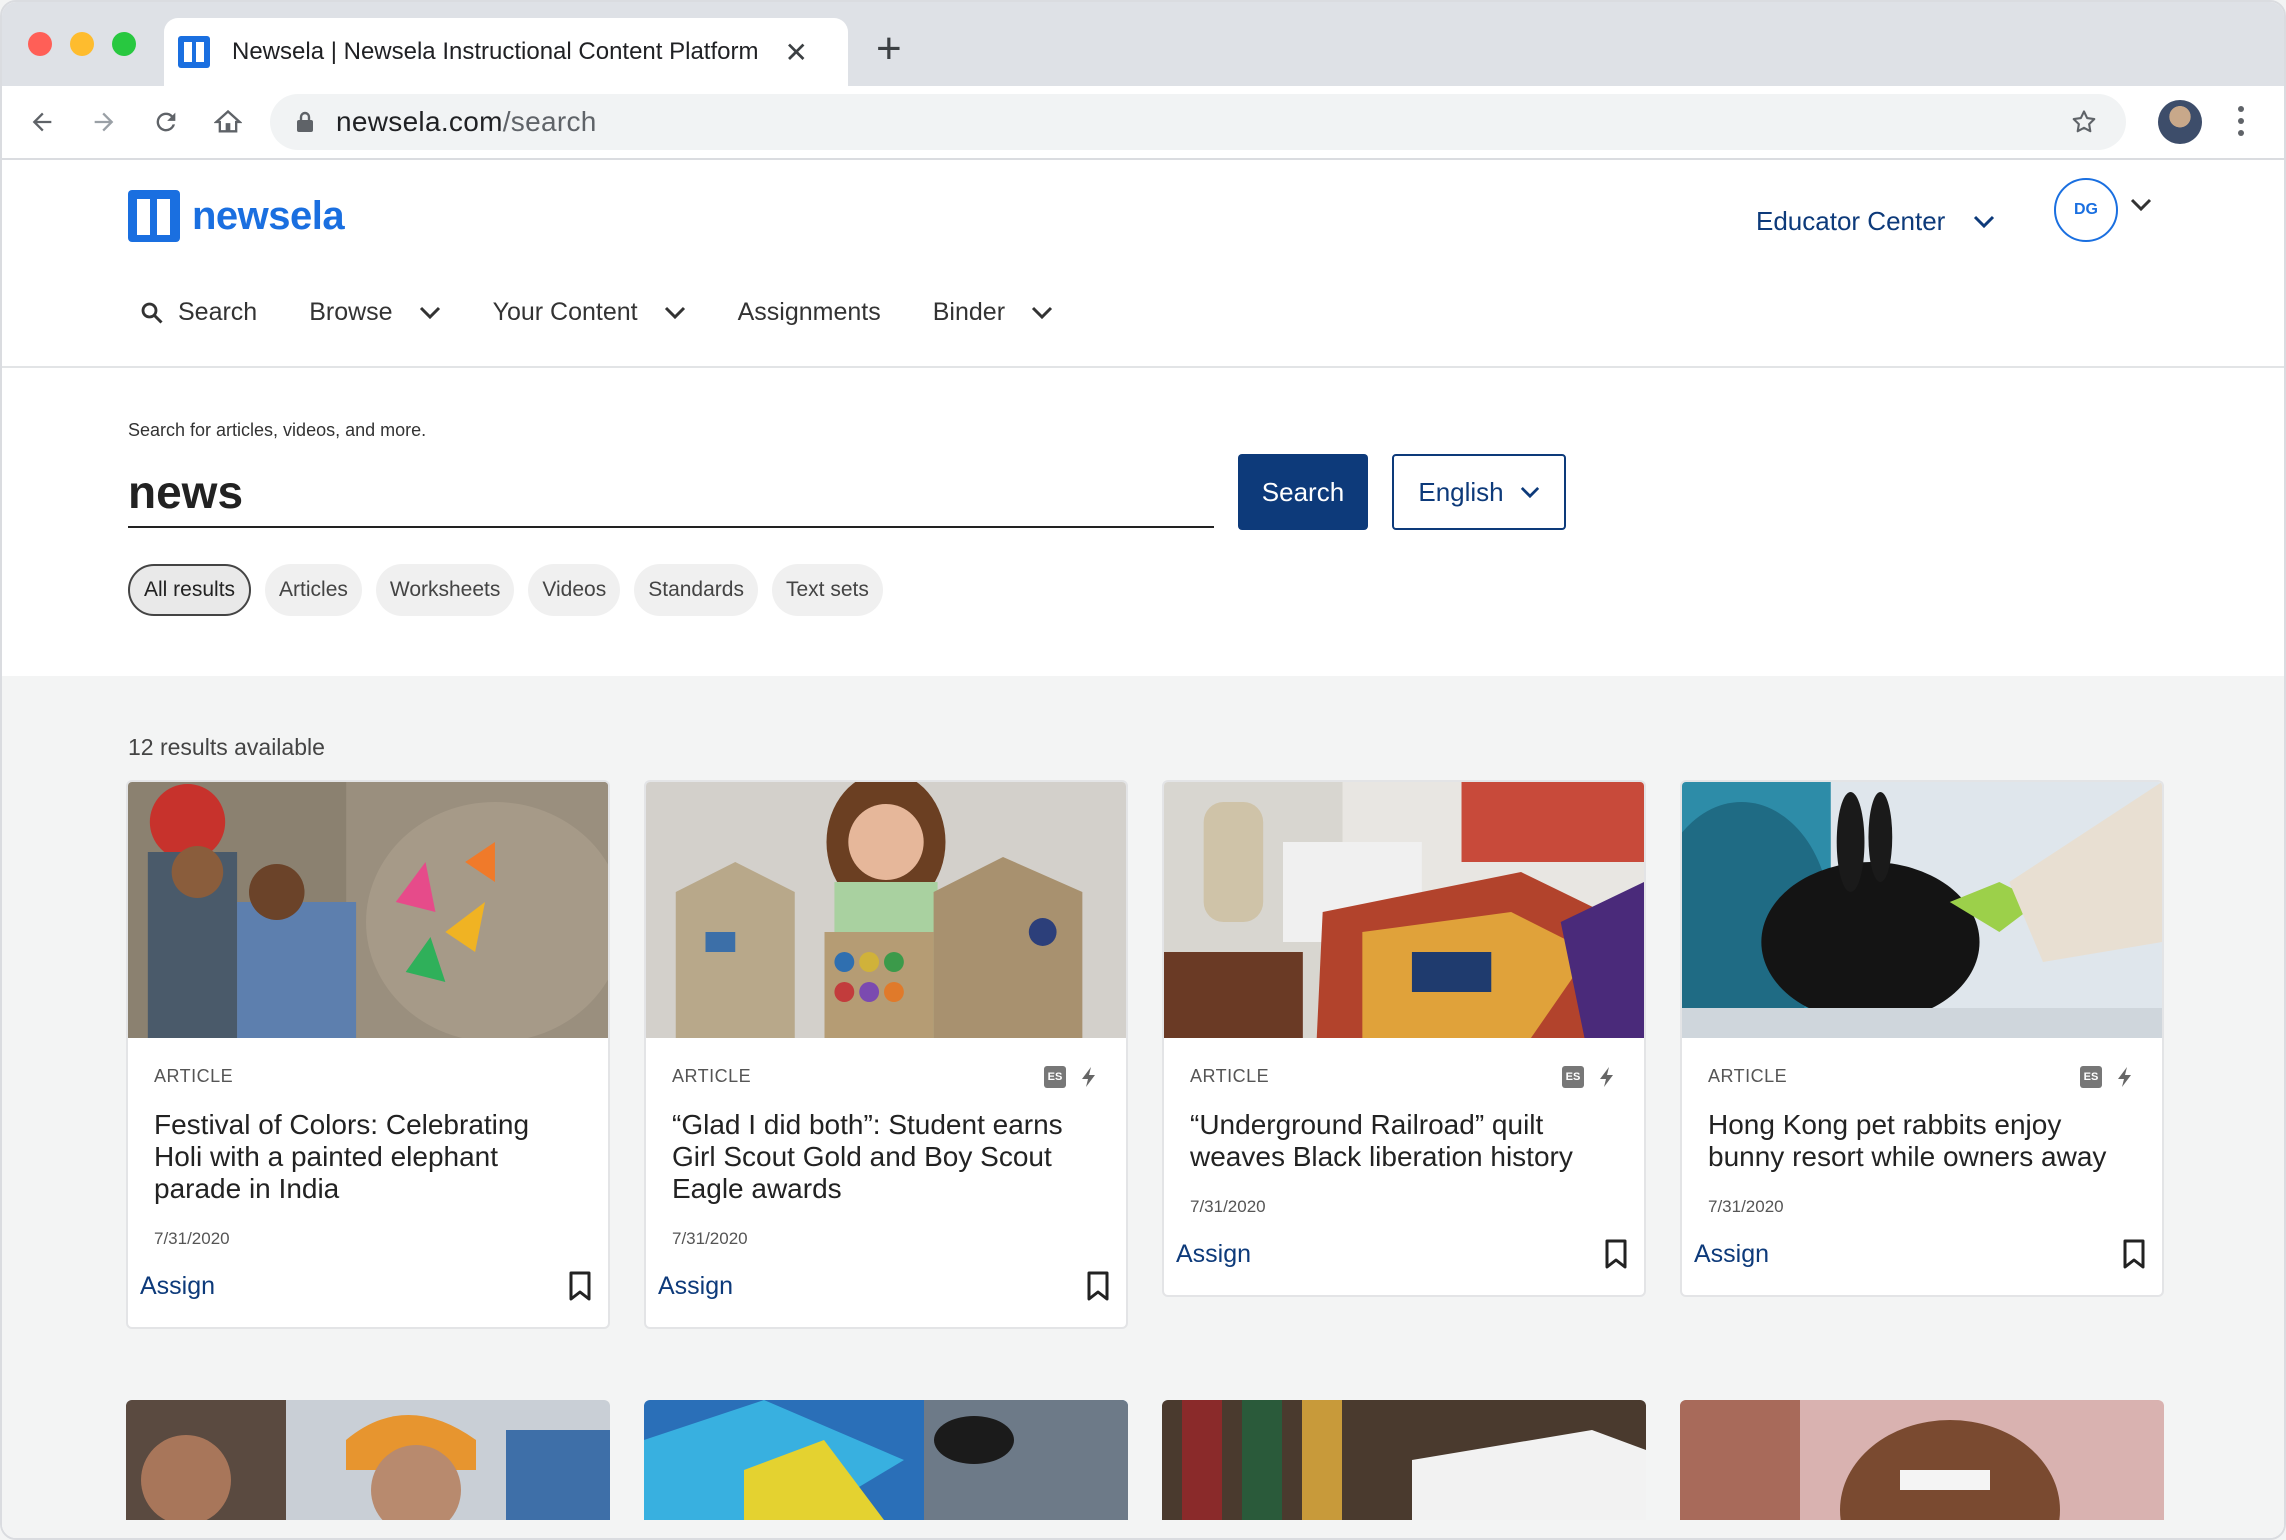 This screenshot has height=1540, width=2286. Describe the element at coordinates (1922, 910) in the screenshot. I see `article-thumbnail-rabbit` at that location.